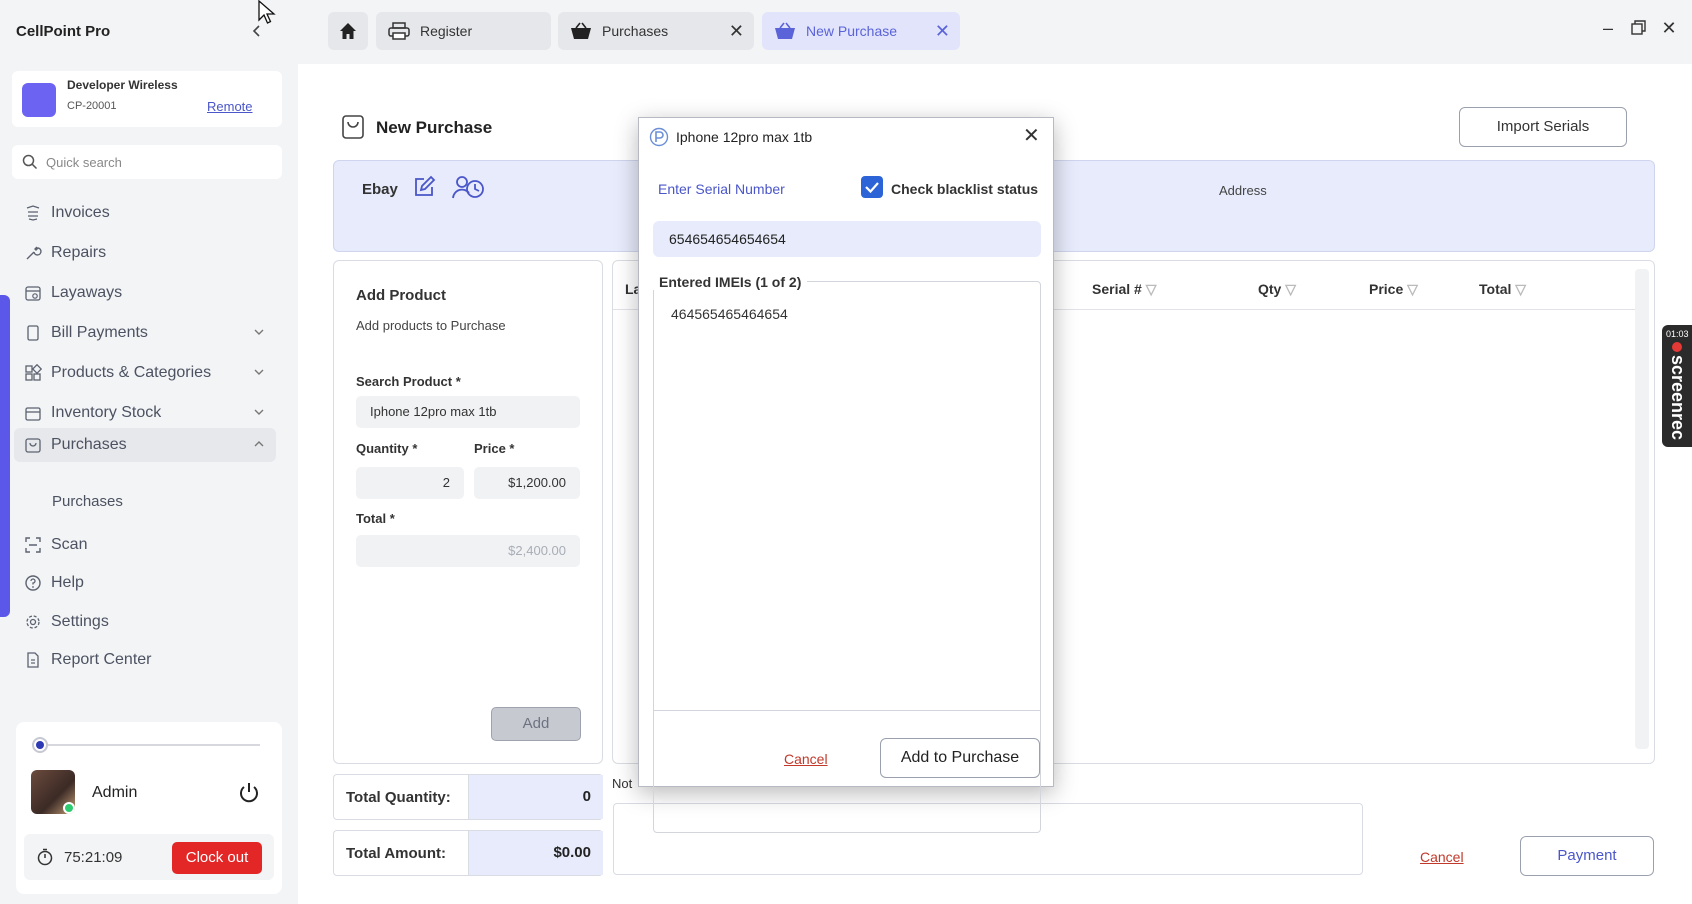 Image resolution: width=1692 pixels, height=904 pixels. I want to click on user-name: Admin, so click(115, 792).